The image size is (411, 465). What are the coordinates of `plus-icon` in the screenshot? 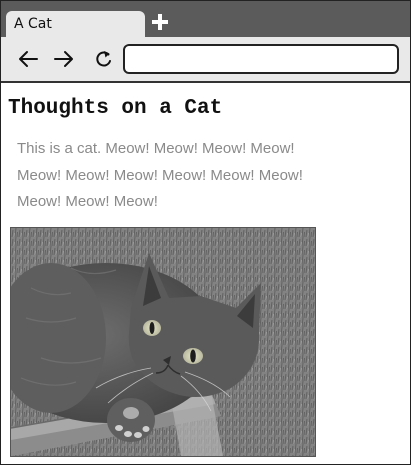 It's located at (160, 22).